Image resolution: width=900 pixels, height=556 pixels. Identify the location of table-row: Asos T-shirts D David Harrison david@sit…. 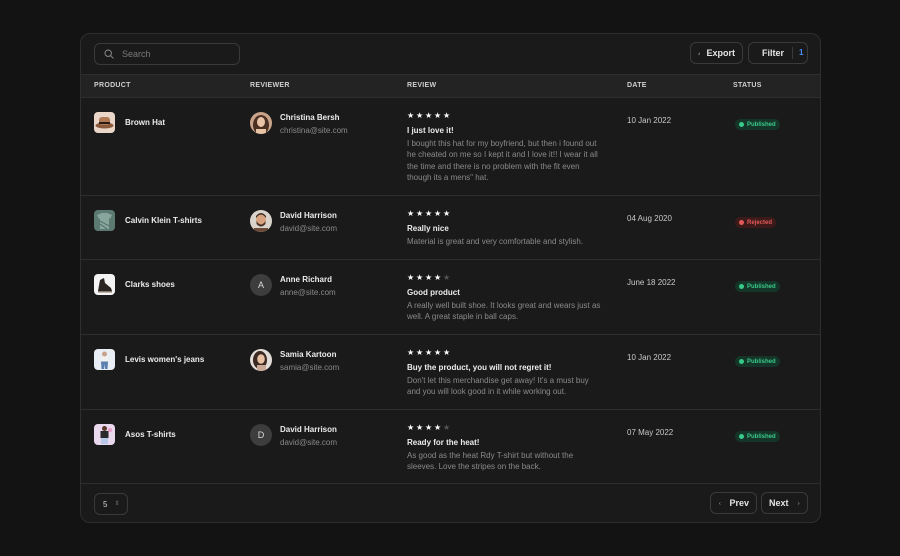
(450, 447).